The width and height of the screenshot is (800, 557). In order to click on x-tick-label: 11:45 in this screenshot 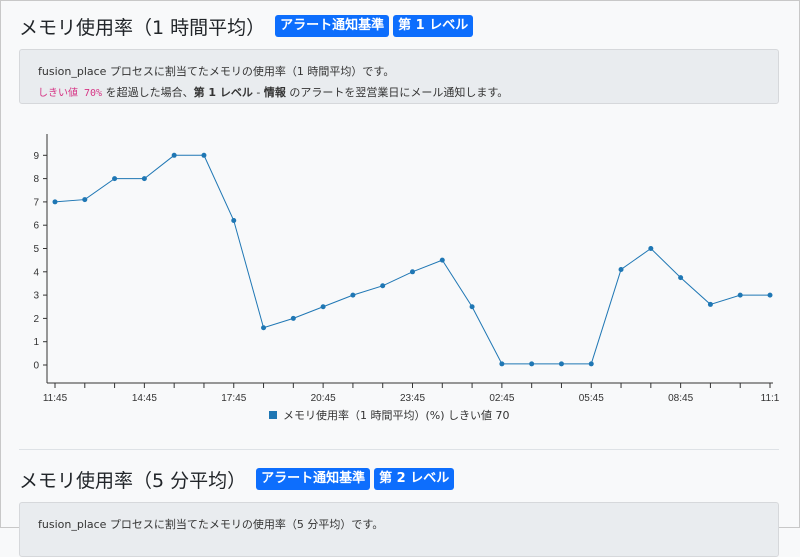, I will do `click(55, 398)`.